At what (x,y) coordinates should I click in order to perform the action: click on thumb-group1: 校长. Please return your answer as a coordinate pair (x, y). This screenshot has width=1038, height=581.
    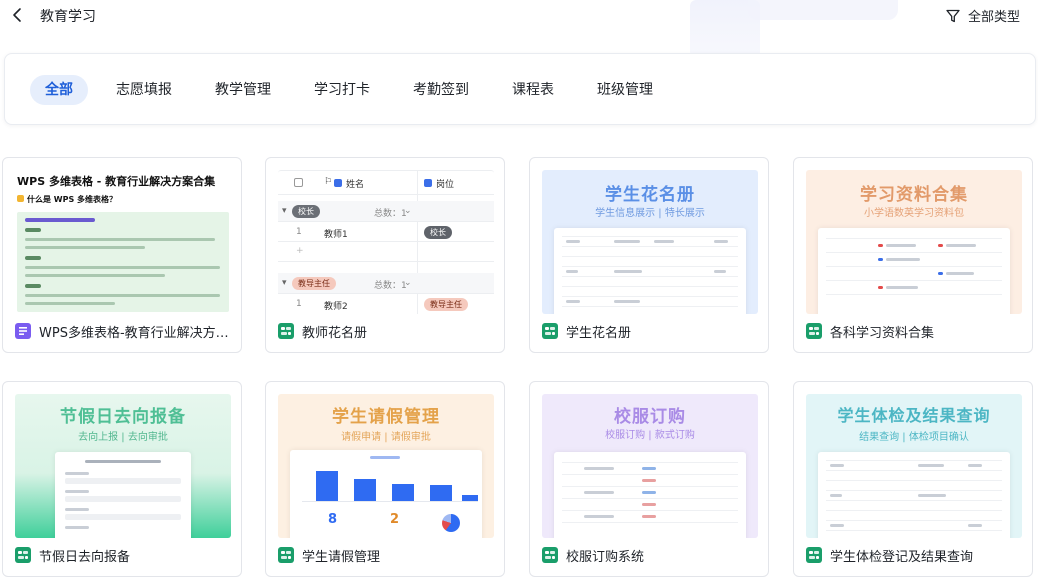
    Looking at the image, I should click on (306, 211).